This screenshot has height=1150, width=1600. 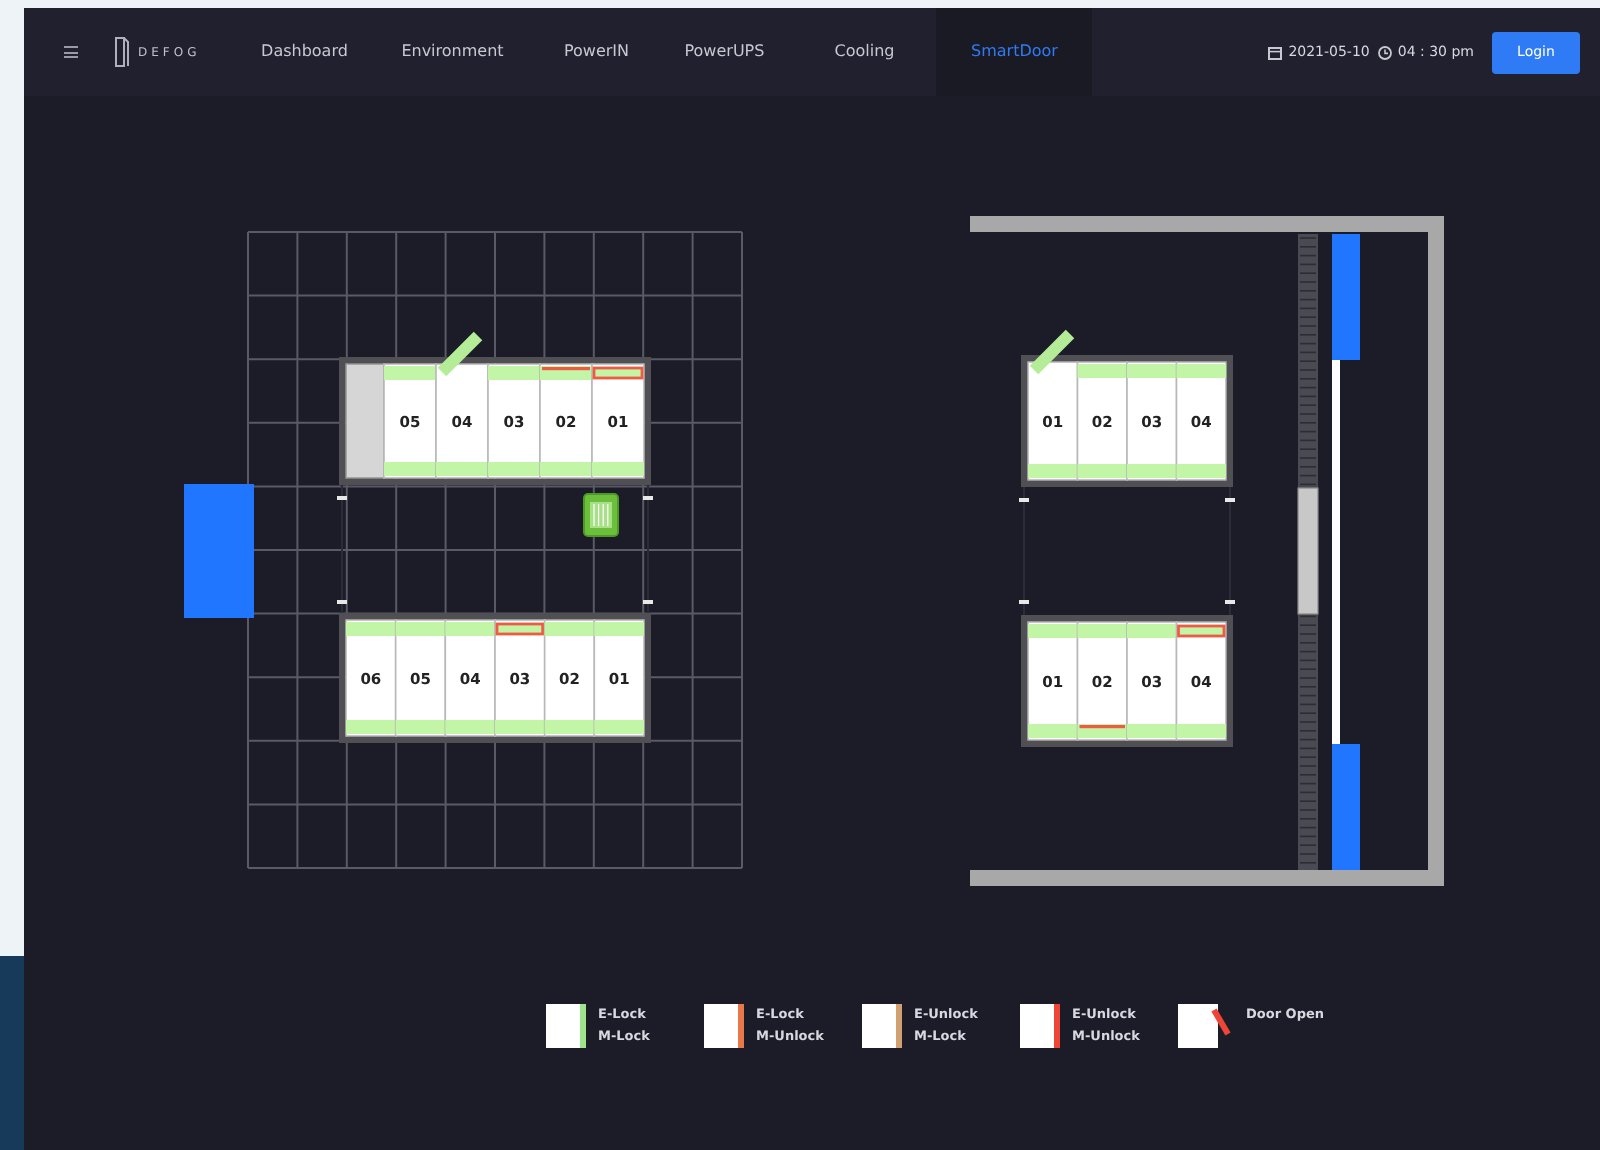 I want to click on nav-tab: Dashboard, so click(x=304, y=52).